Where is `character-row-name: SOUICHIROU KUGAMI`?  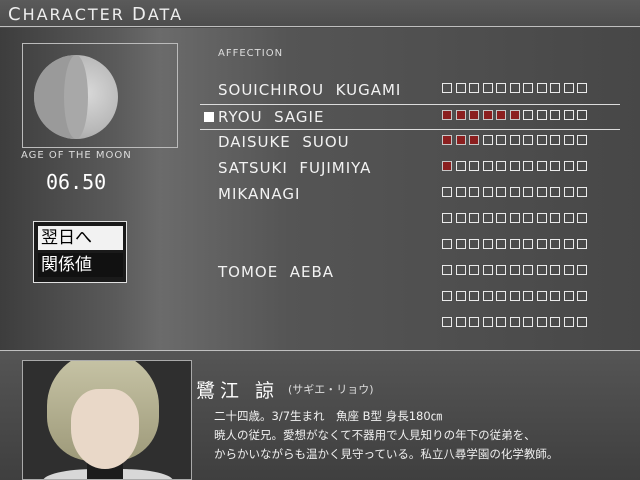 character-row-name: SOUICHIROU KUGAMI is located at coordinates (310, 90).